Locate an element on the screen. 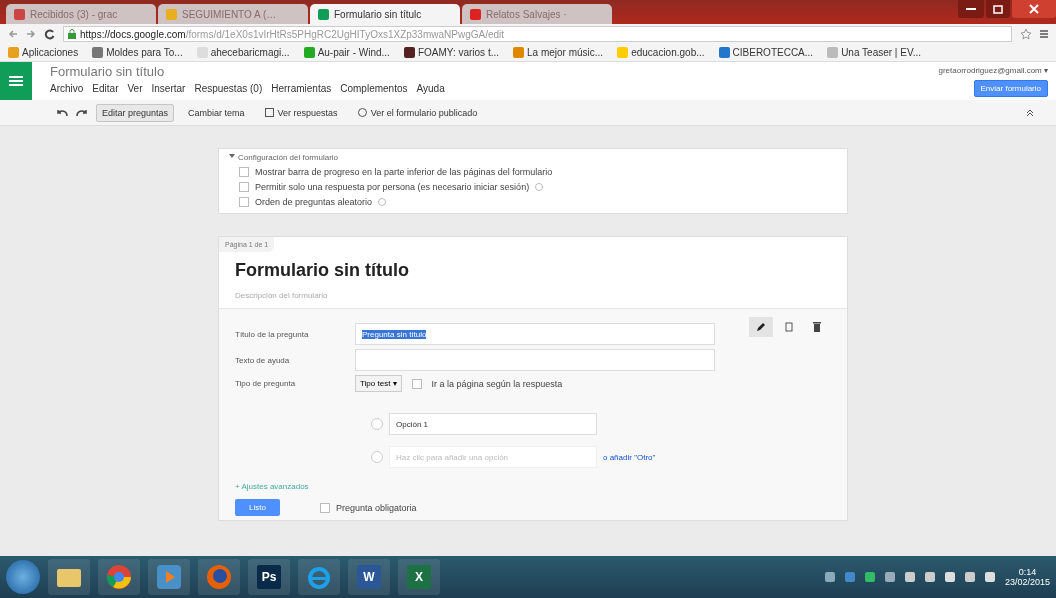 The width and height of the screenshot is (1056, 598). star-icon is located at coordinates (1026, 34).